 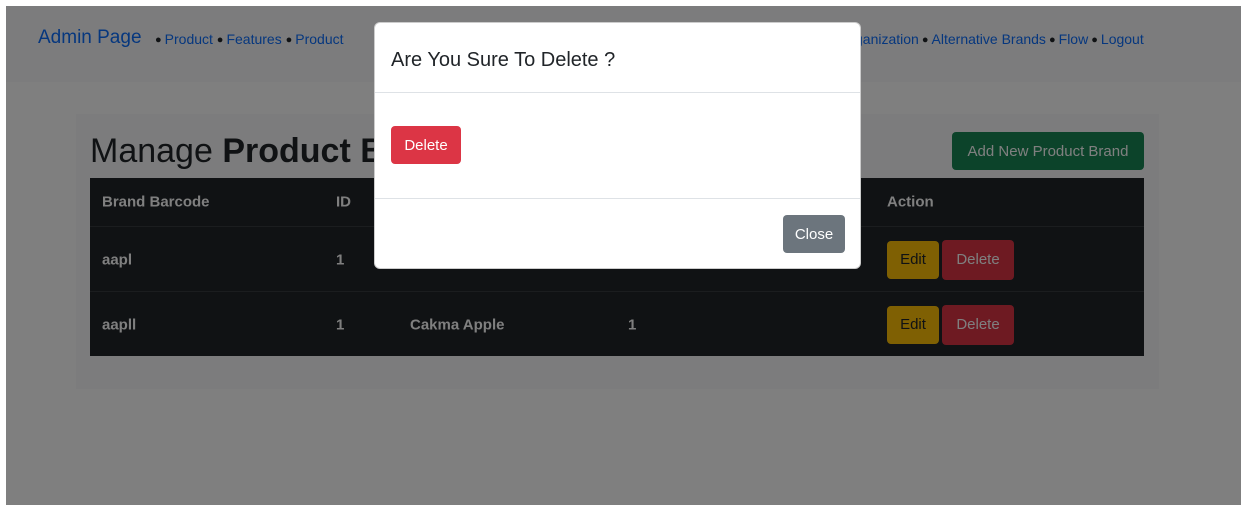 I want to click on modal-header: Are You Sure To Delete ?, so click(x=617, y=58).